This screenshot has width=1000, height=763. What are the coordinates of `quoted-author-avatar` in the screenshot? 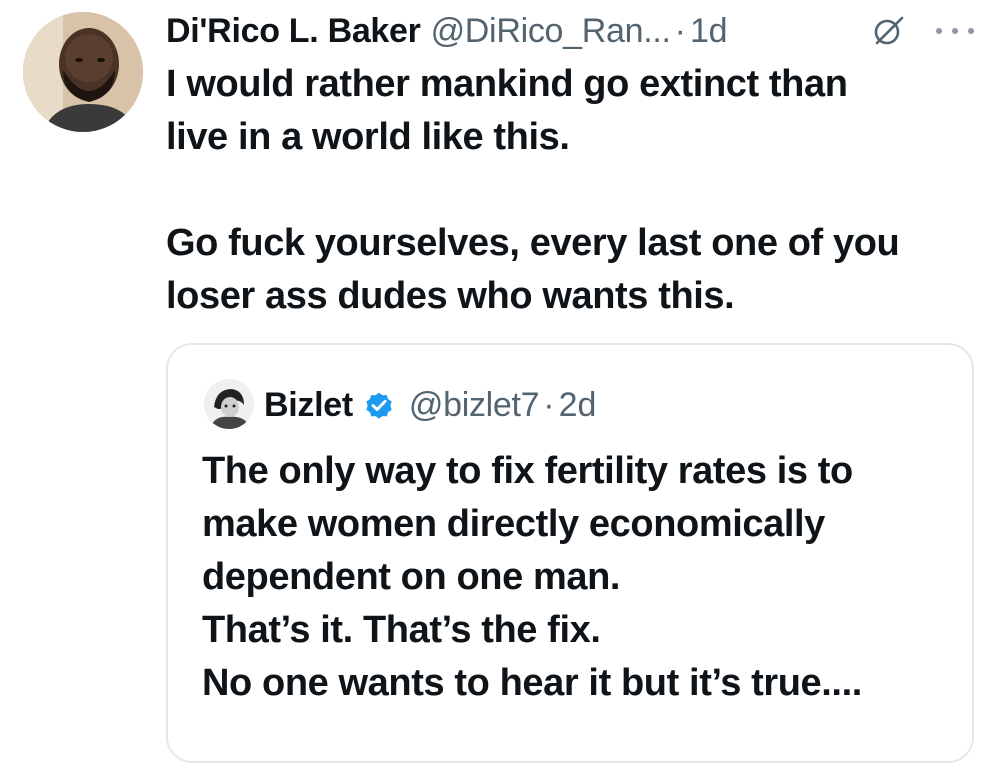 It's located at (229, 404).